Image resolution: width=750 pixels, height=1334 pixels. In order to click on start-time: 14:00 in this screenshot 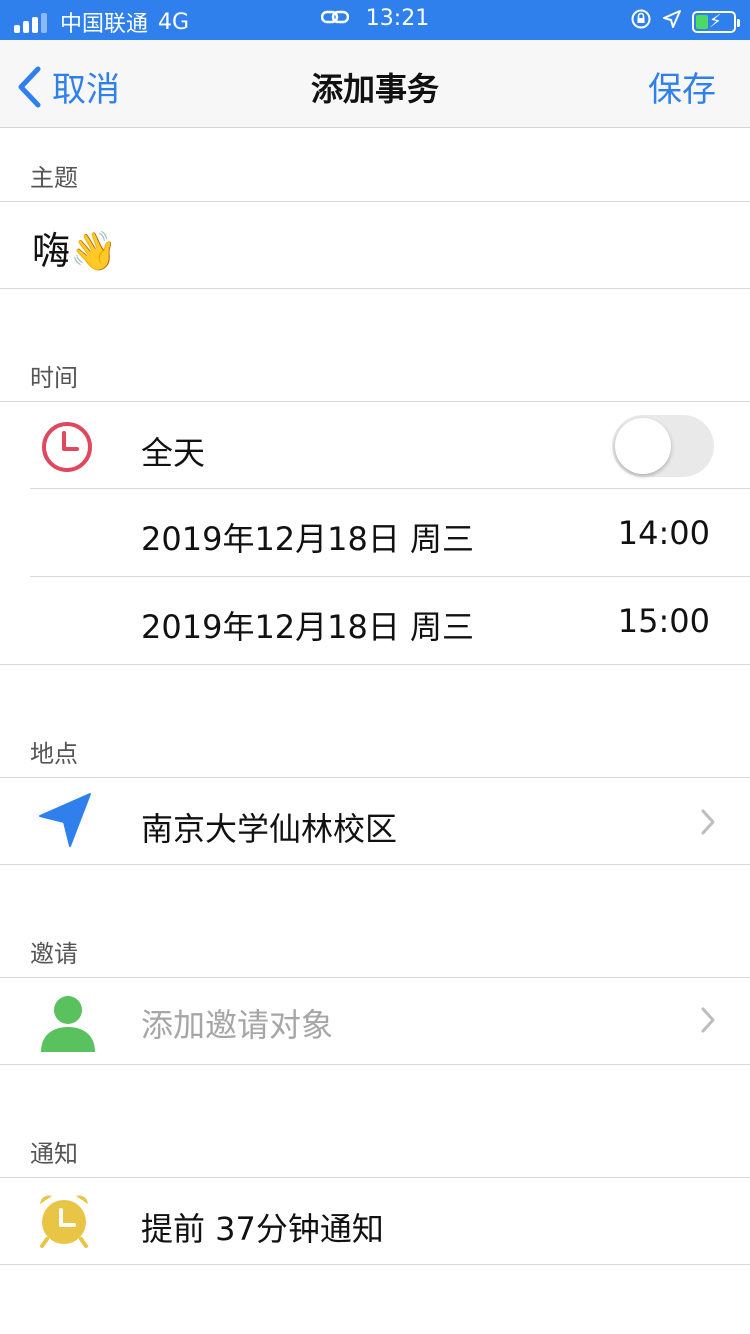, I will do `click(663, 533)`.